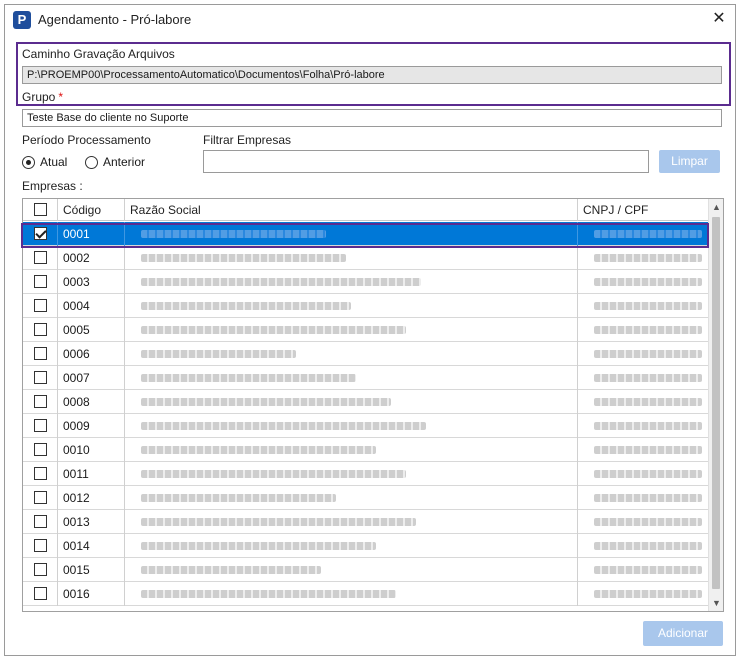  I want to click on row-codigo: 0008, so click(91, 402).